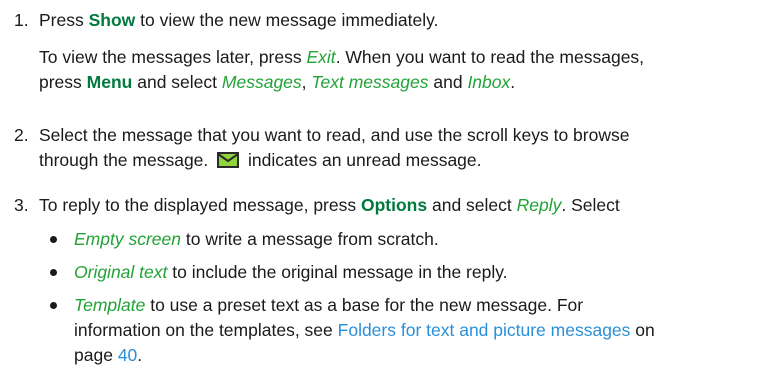 This screenshot has width=760, height=372. What do you see at coordinates (321, 57) in the screenshot?
I see `exit-option: Exit` at bounding box center [321, 57].